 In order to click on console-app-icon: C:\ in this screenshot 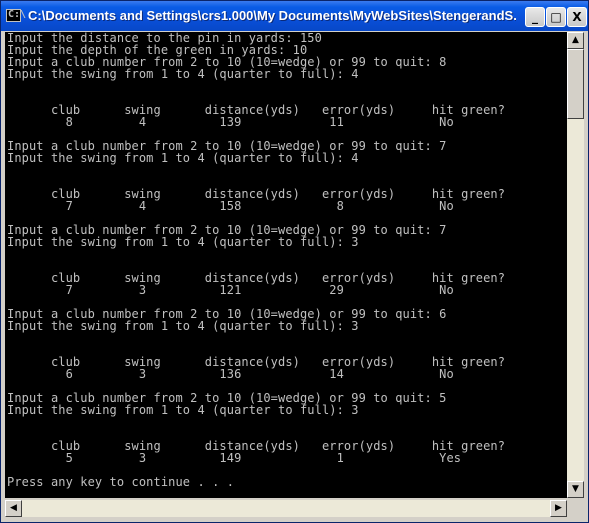, I will do `click(16, 15)`.